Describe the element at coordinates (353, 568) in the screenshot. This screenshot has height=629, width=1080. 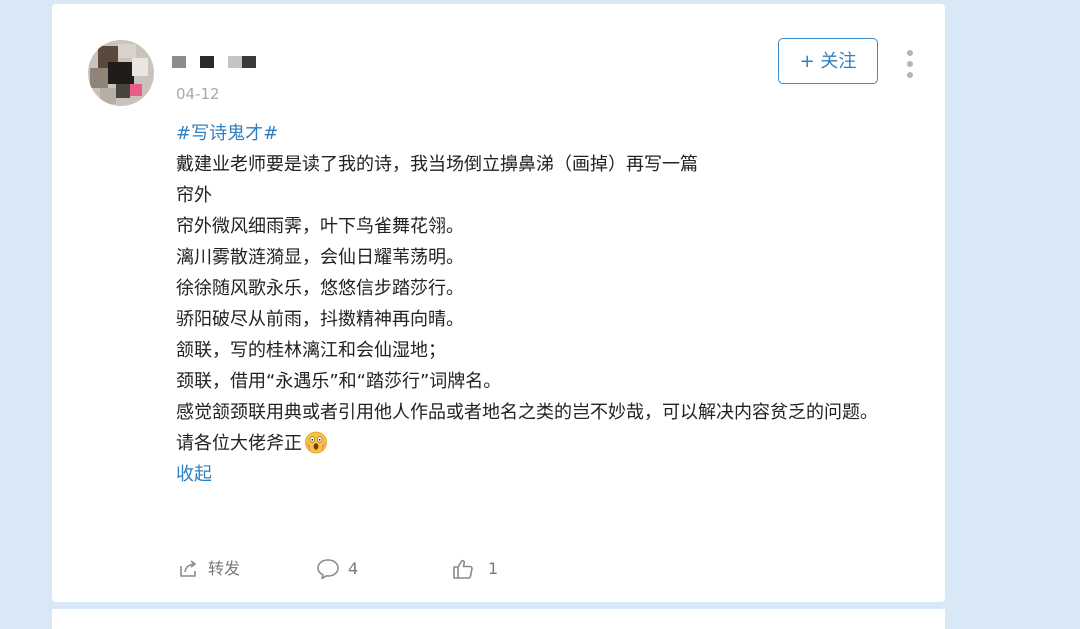
I see `comment-count: 4` at that location.